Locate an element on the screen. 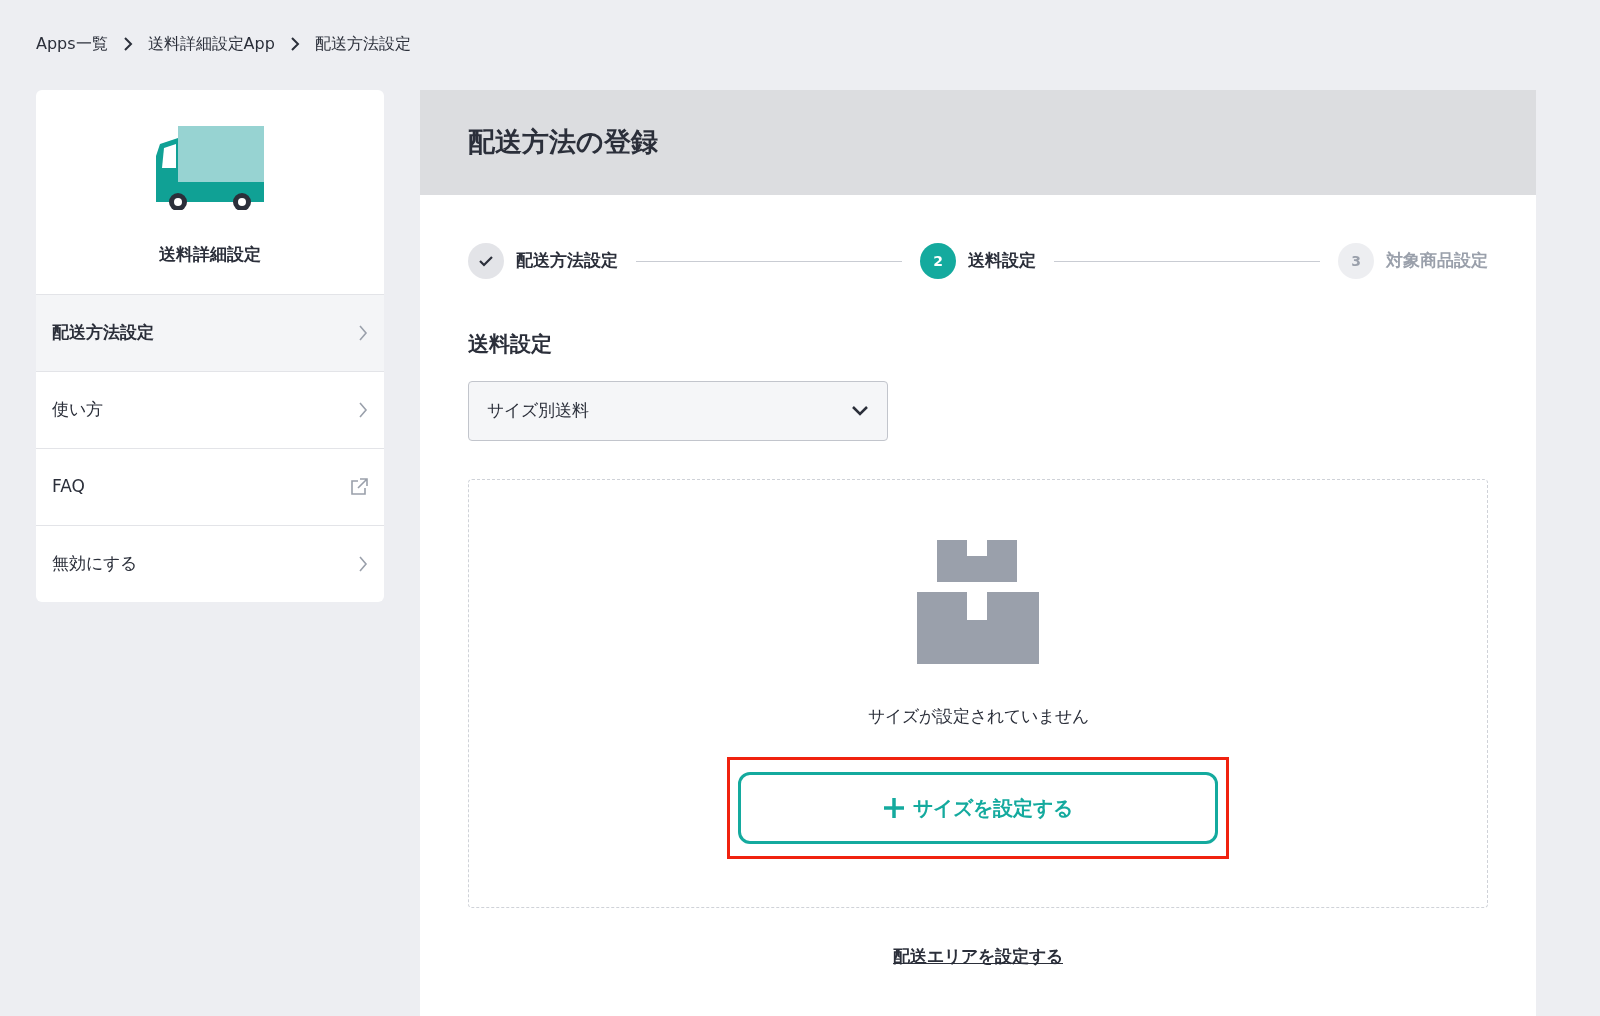  sidebar-item: 配送方法設定 is located at coordinates (210, 332).